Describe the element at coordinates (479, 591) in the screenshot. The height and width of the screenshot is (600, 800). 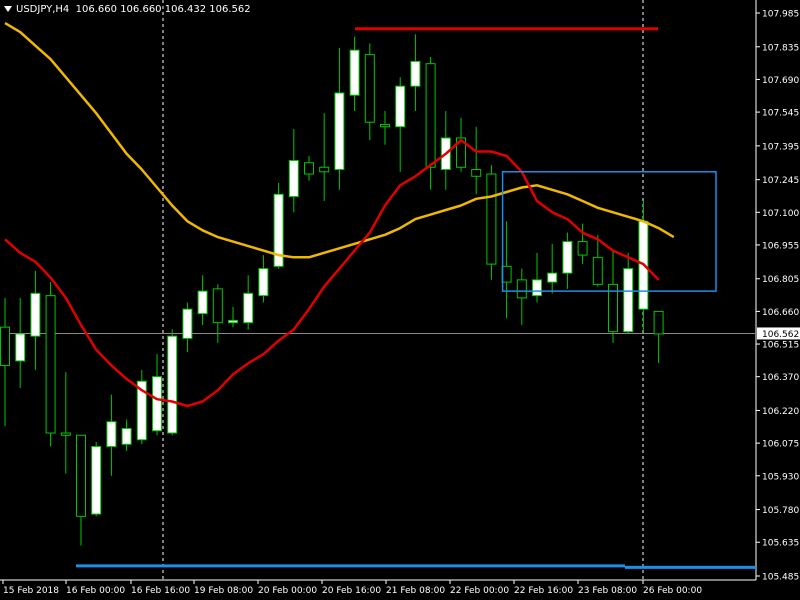
I see `x-tick-label: 22 Feb 00:00` at that location.